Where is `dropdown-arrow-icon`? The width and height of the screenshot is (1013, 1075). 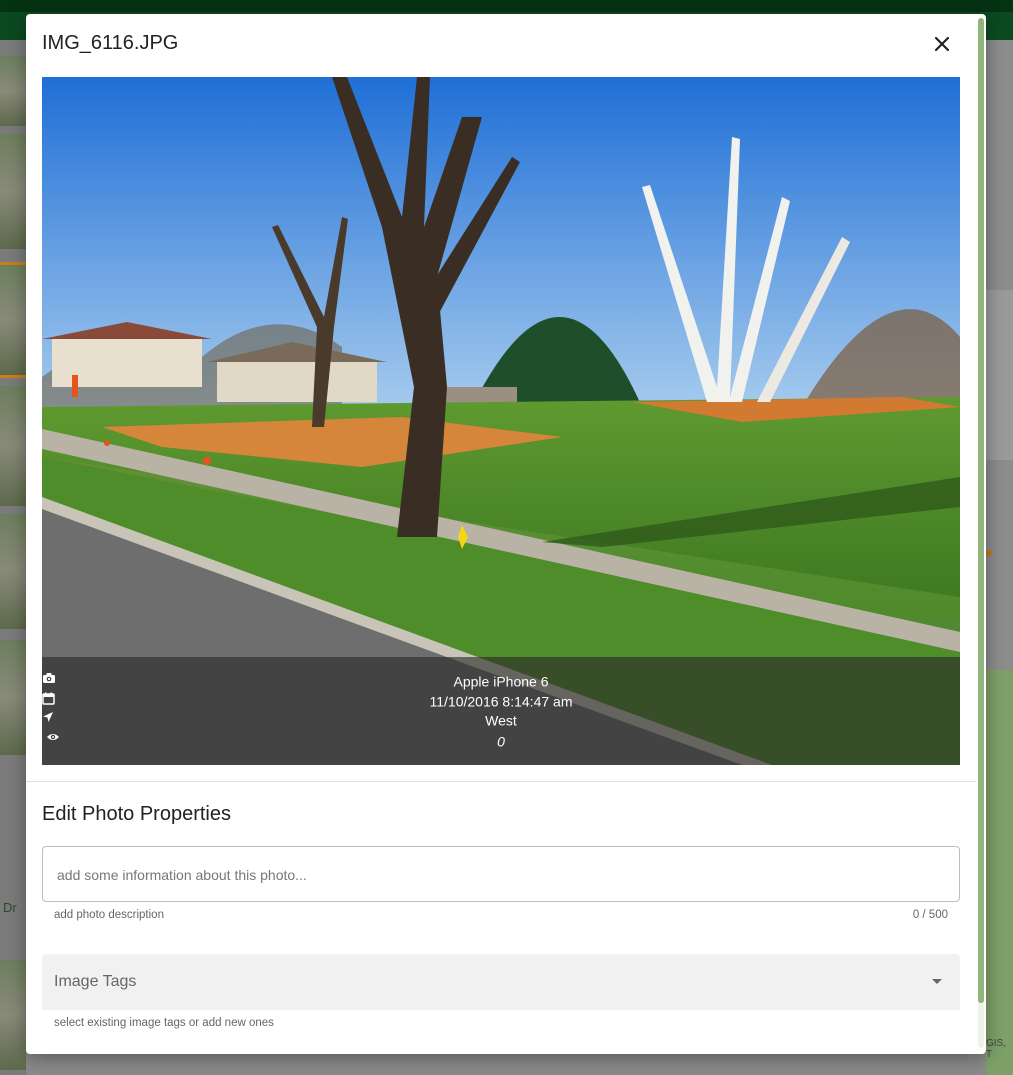
dropdown-arrow-icon is located at coordinates (937, 981).